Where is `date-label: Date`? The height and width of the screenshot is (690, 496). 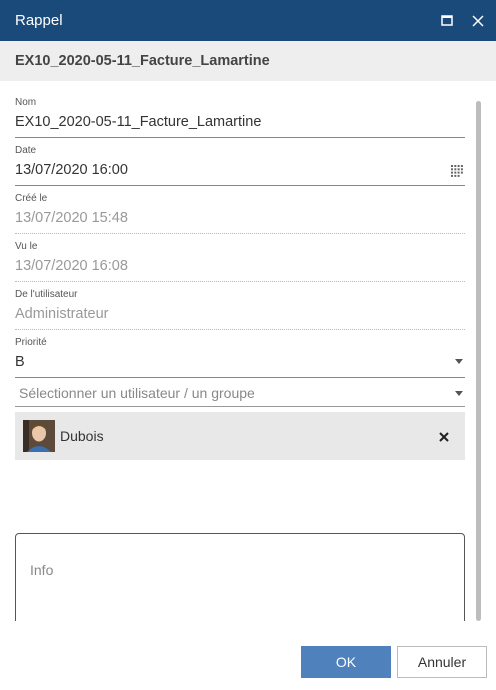 date-label: Date is located at coordinates (26, 150).